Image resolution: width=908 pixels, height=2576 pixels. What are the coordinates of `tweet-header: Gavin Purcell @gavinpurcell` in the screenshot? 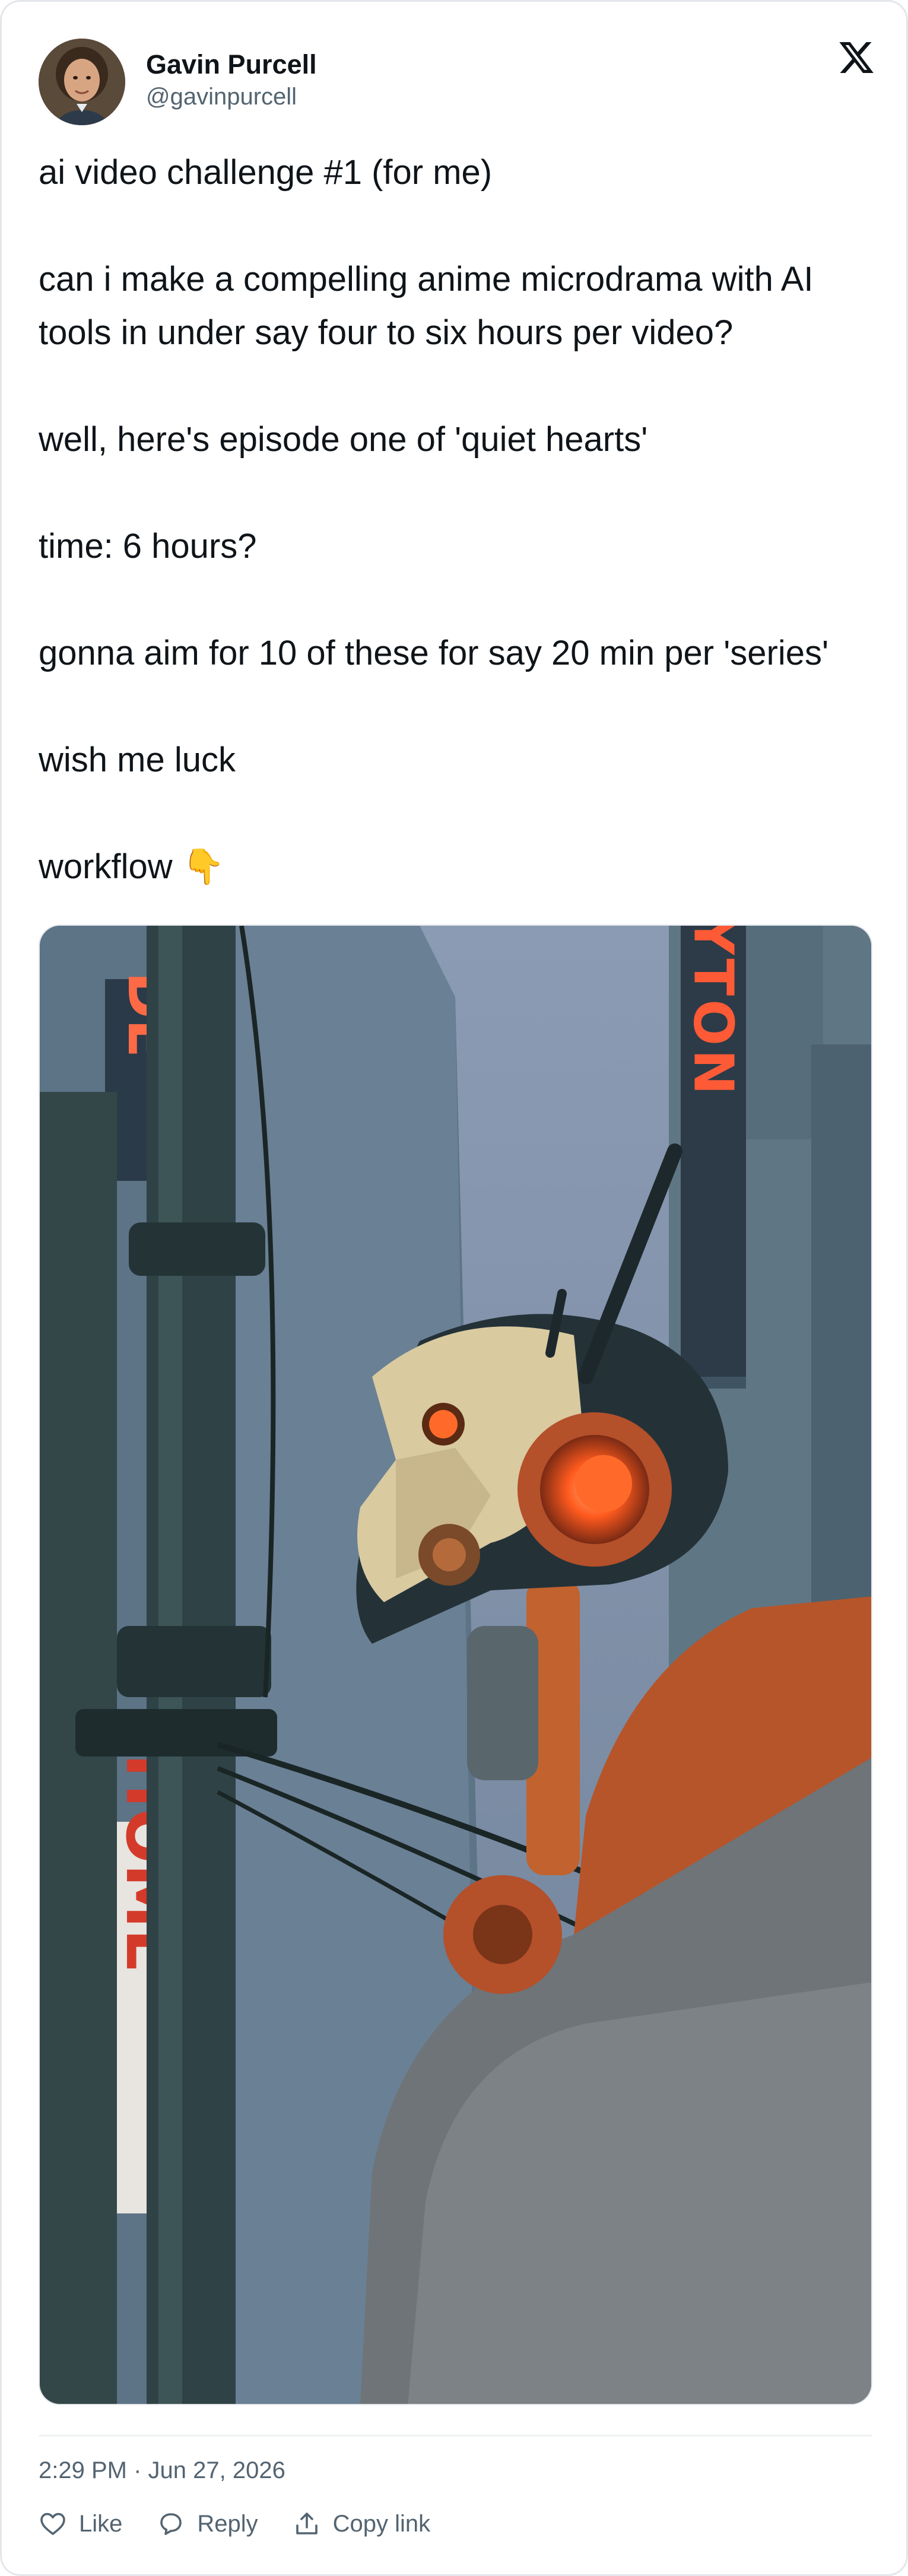 It's located at (457, 82).